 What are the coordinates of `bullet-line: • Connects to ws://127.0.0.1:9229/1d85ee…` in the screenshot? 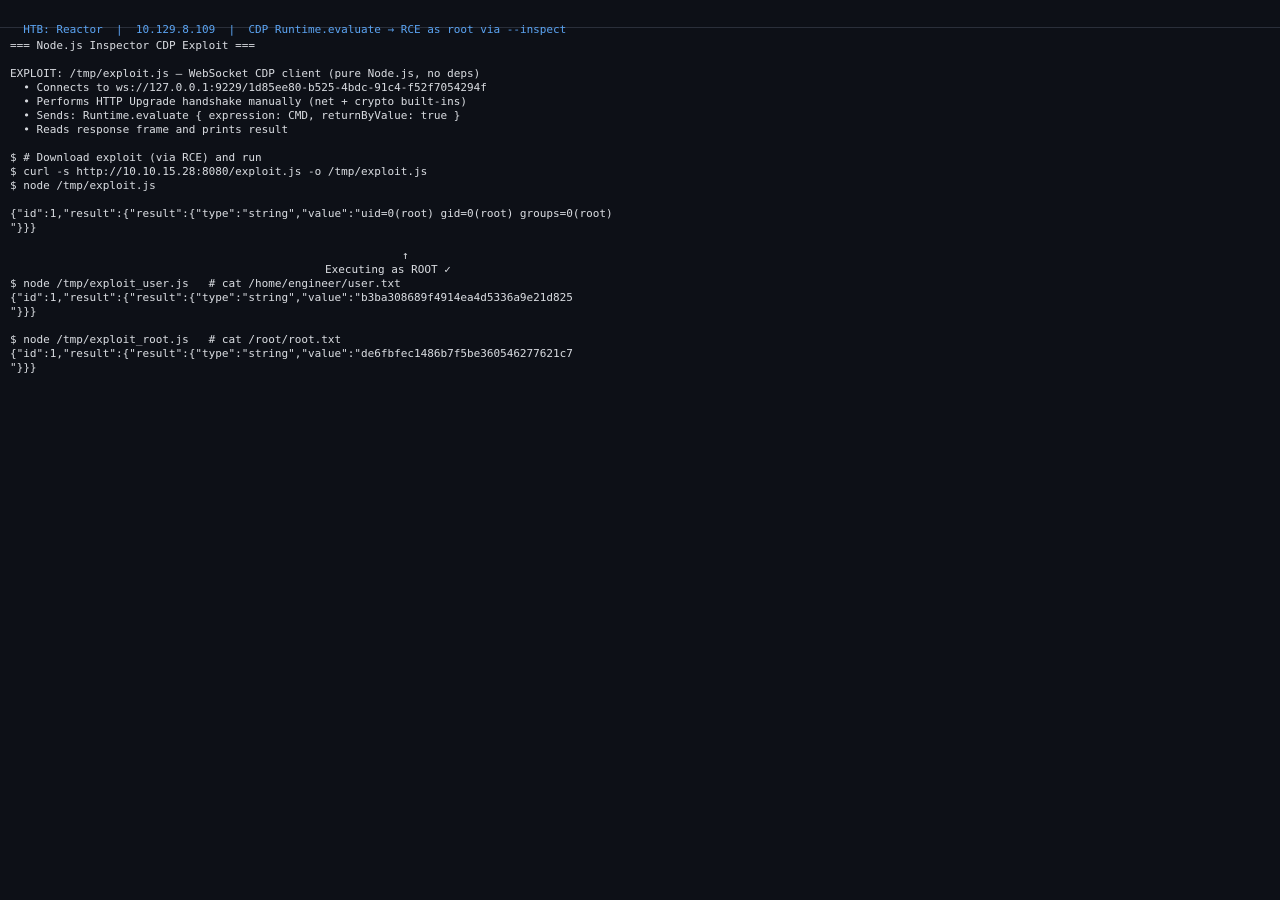 It's located at (248, 87).